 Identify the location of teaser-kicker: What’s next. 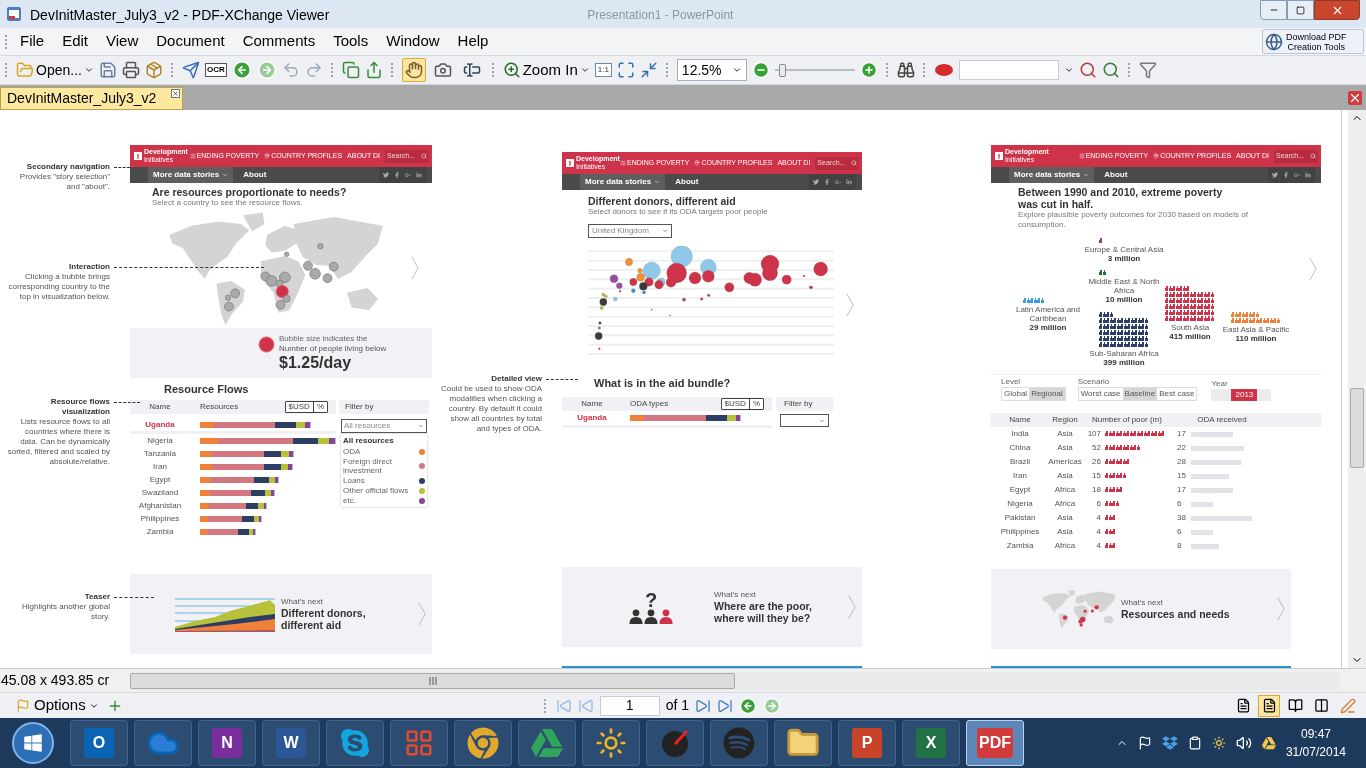
(302, 602).